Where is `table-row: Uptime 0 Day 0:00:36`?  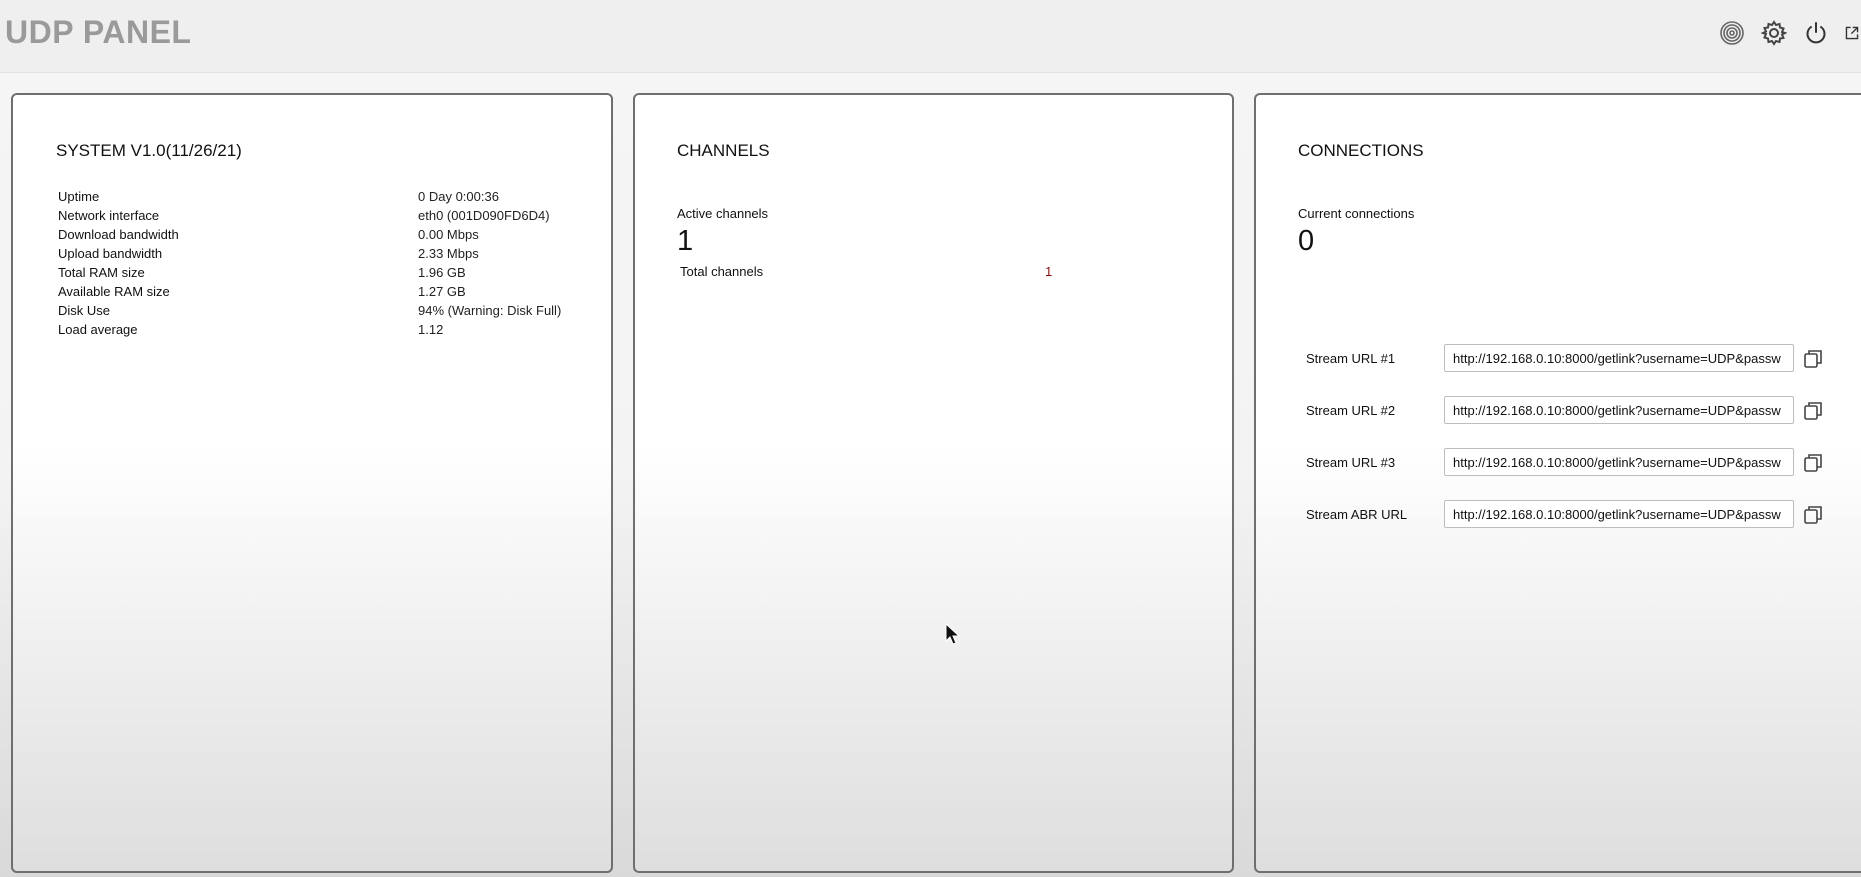 table-row: Uptime 0 Day 0:00:36 is located at coordinates (318, 196).